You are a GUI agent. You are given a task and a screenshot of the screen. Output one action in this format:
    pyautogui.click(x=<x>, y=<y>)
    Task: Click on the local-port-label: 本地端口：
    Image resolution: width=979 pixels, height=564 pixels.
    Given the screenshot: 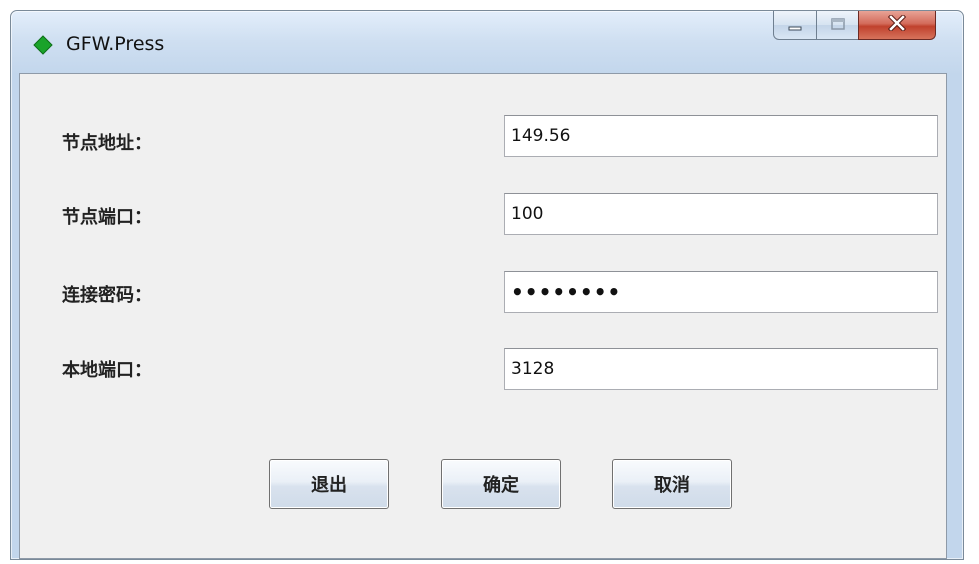 What is the action you would take?
    pyautogui.click(x=107, y=370)
    